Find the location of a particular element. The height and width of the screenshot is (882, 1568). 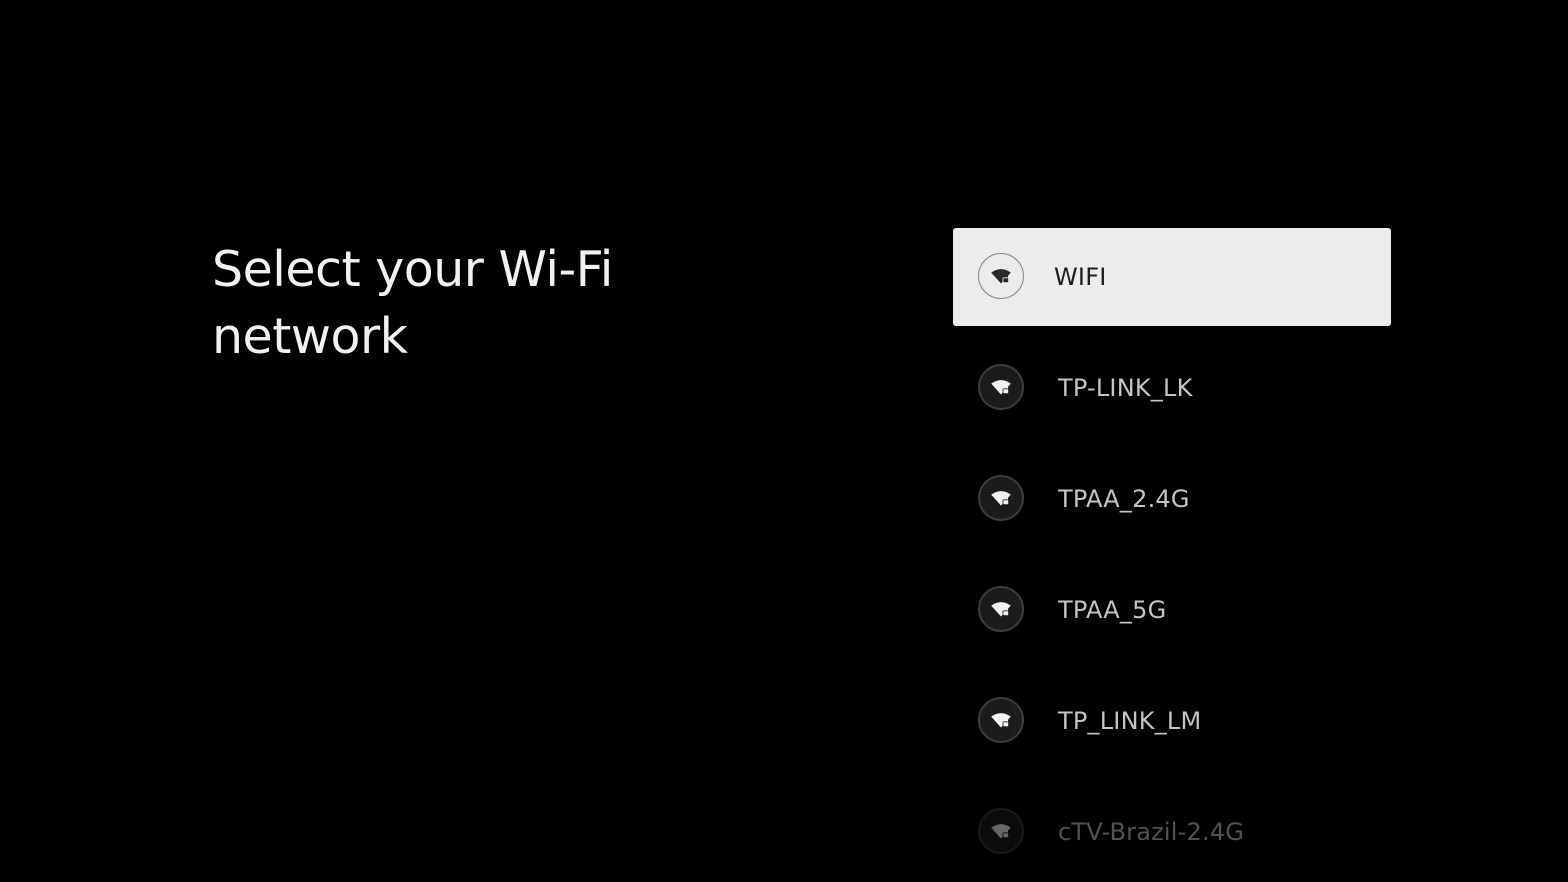

network-item-tp-link-lk: TP-LINK_LK is located at coordinates (1172, 388).